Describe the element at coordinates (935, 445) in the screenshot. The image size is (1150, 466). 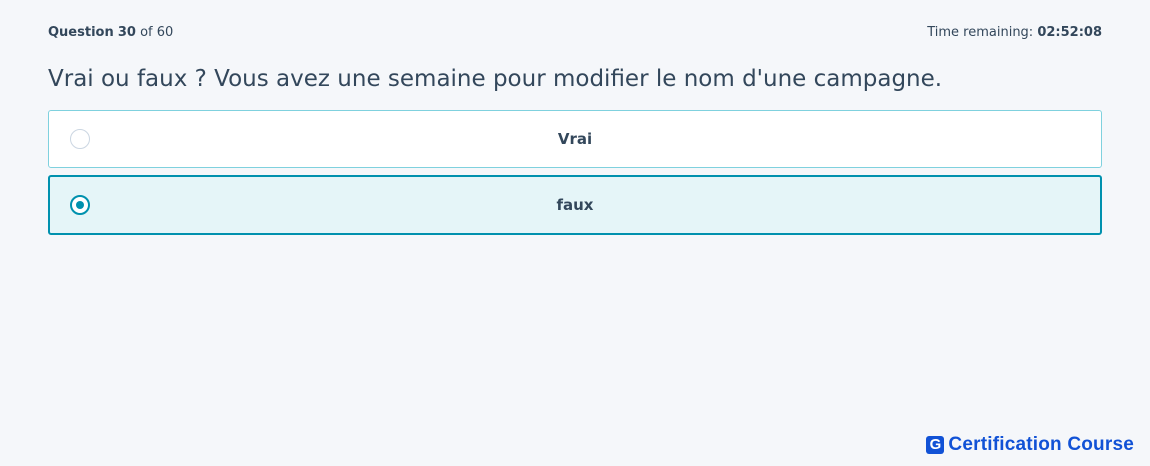
I see `brand-g-icon: G` at that location.